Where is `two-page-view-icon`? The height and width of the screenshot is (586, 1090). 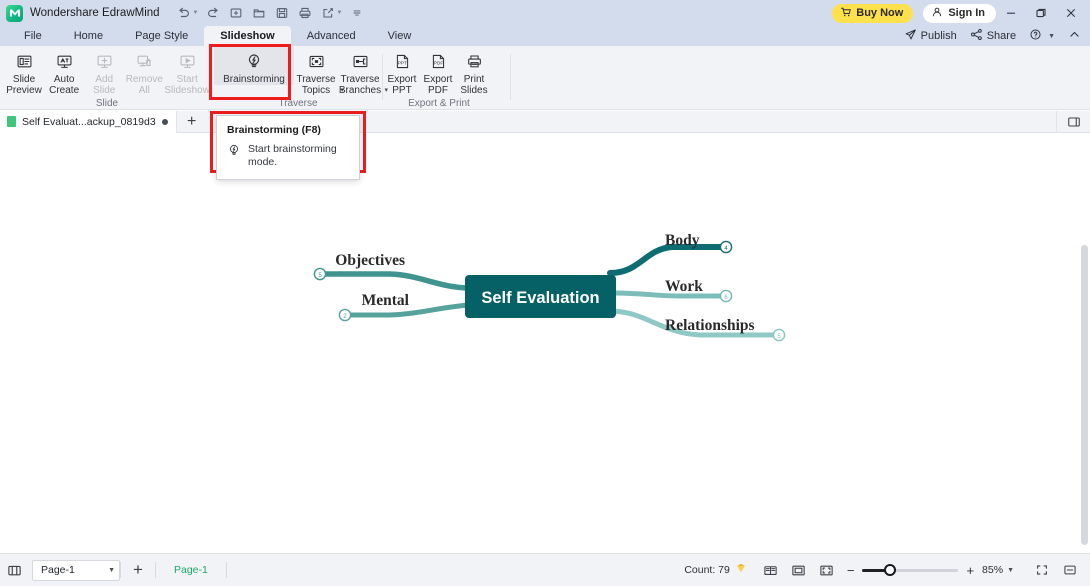
two-page-view-icon is located at coordinates (771, 570).